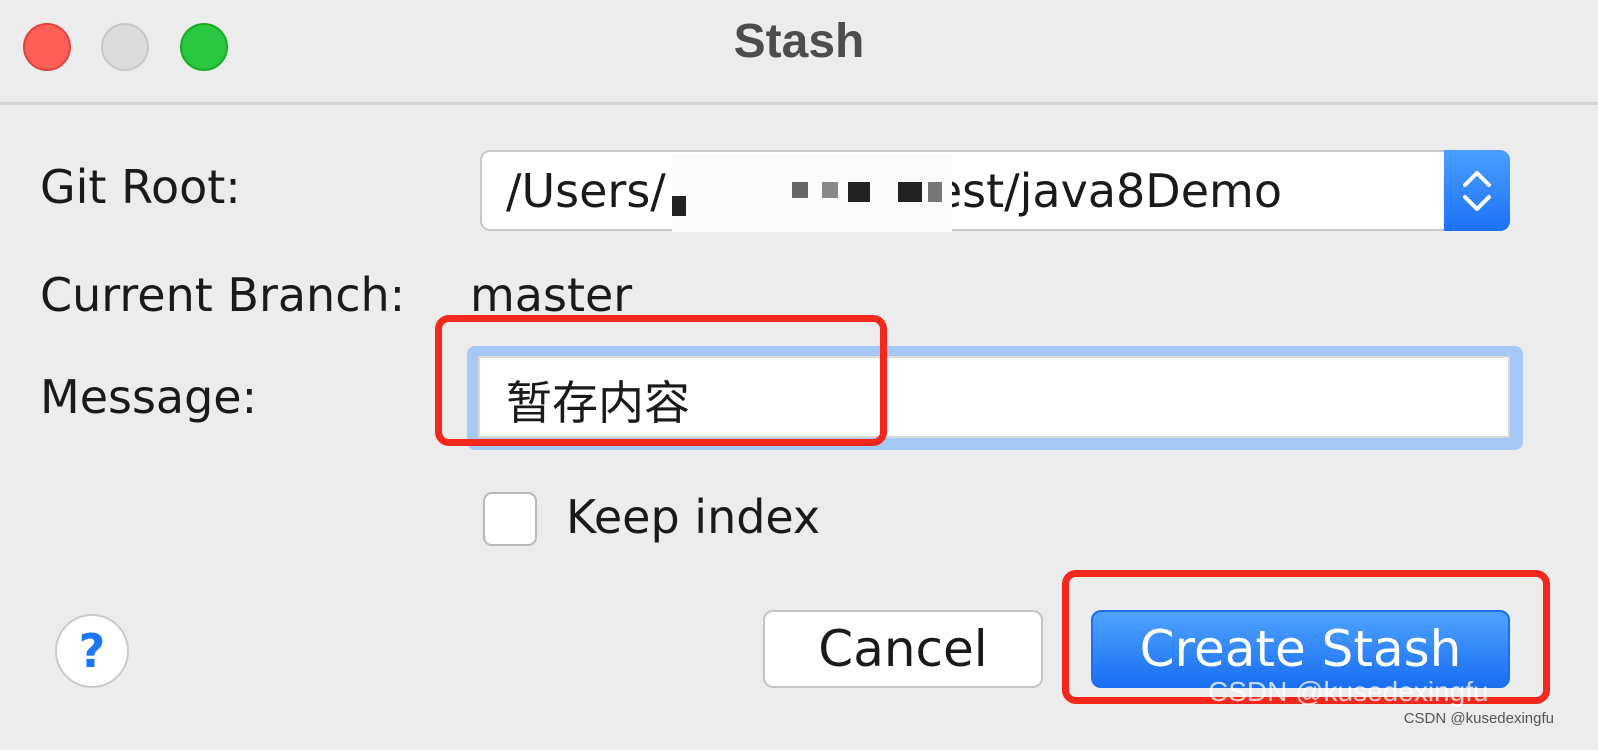  I want to click on title-bar: Stash, so click(799, 52).